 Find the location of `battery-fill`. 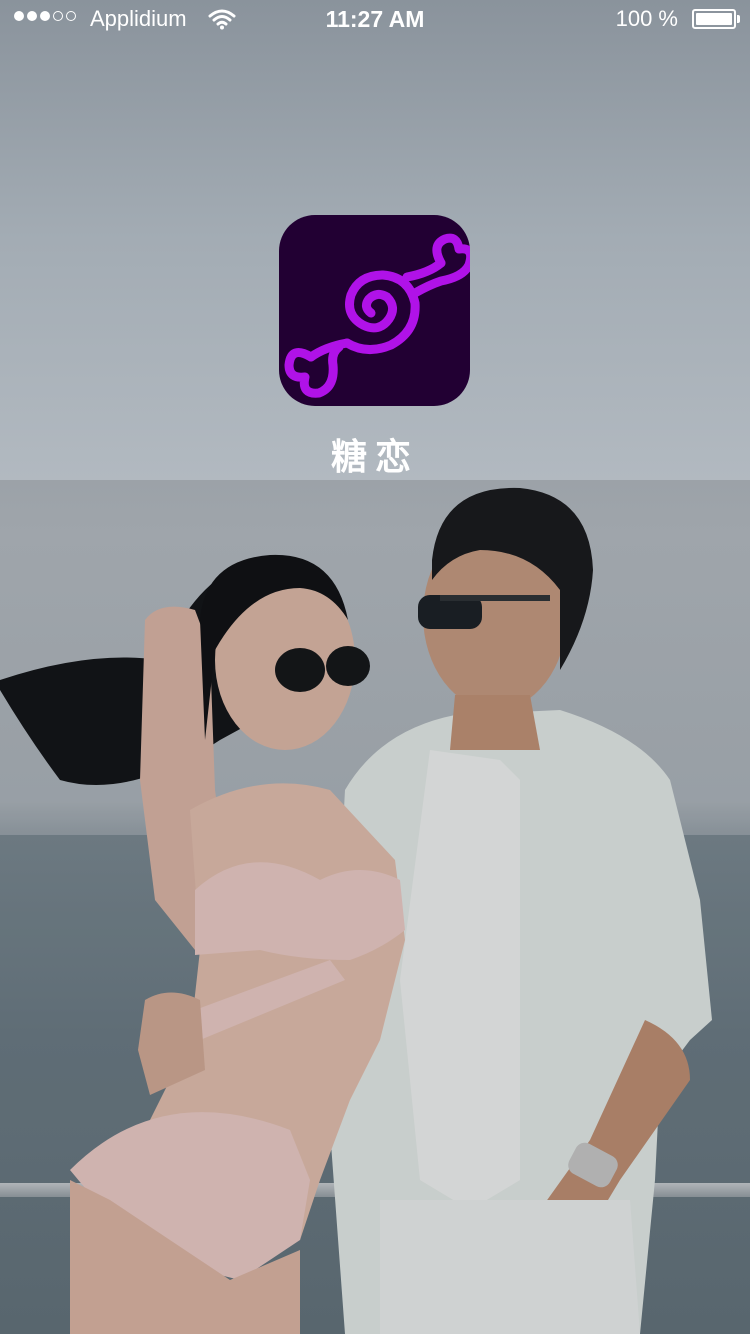

battery-fill is located at coordinates (714, 19).